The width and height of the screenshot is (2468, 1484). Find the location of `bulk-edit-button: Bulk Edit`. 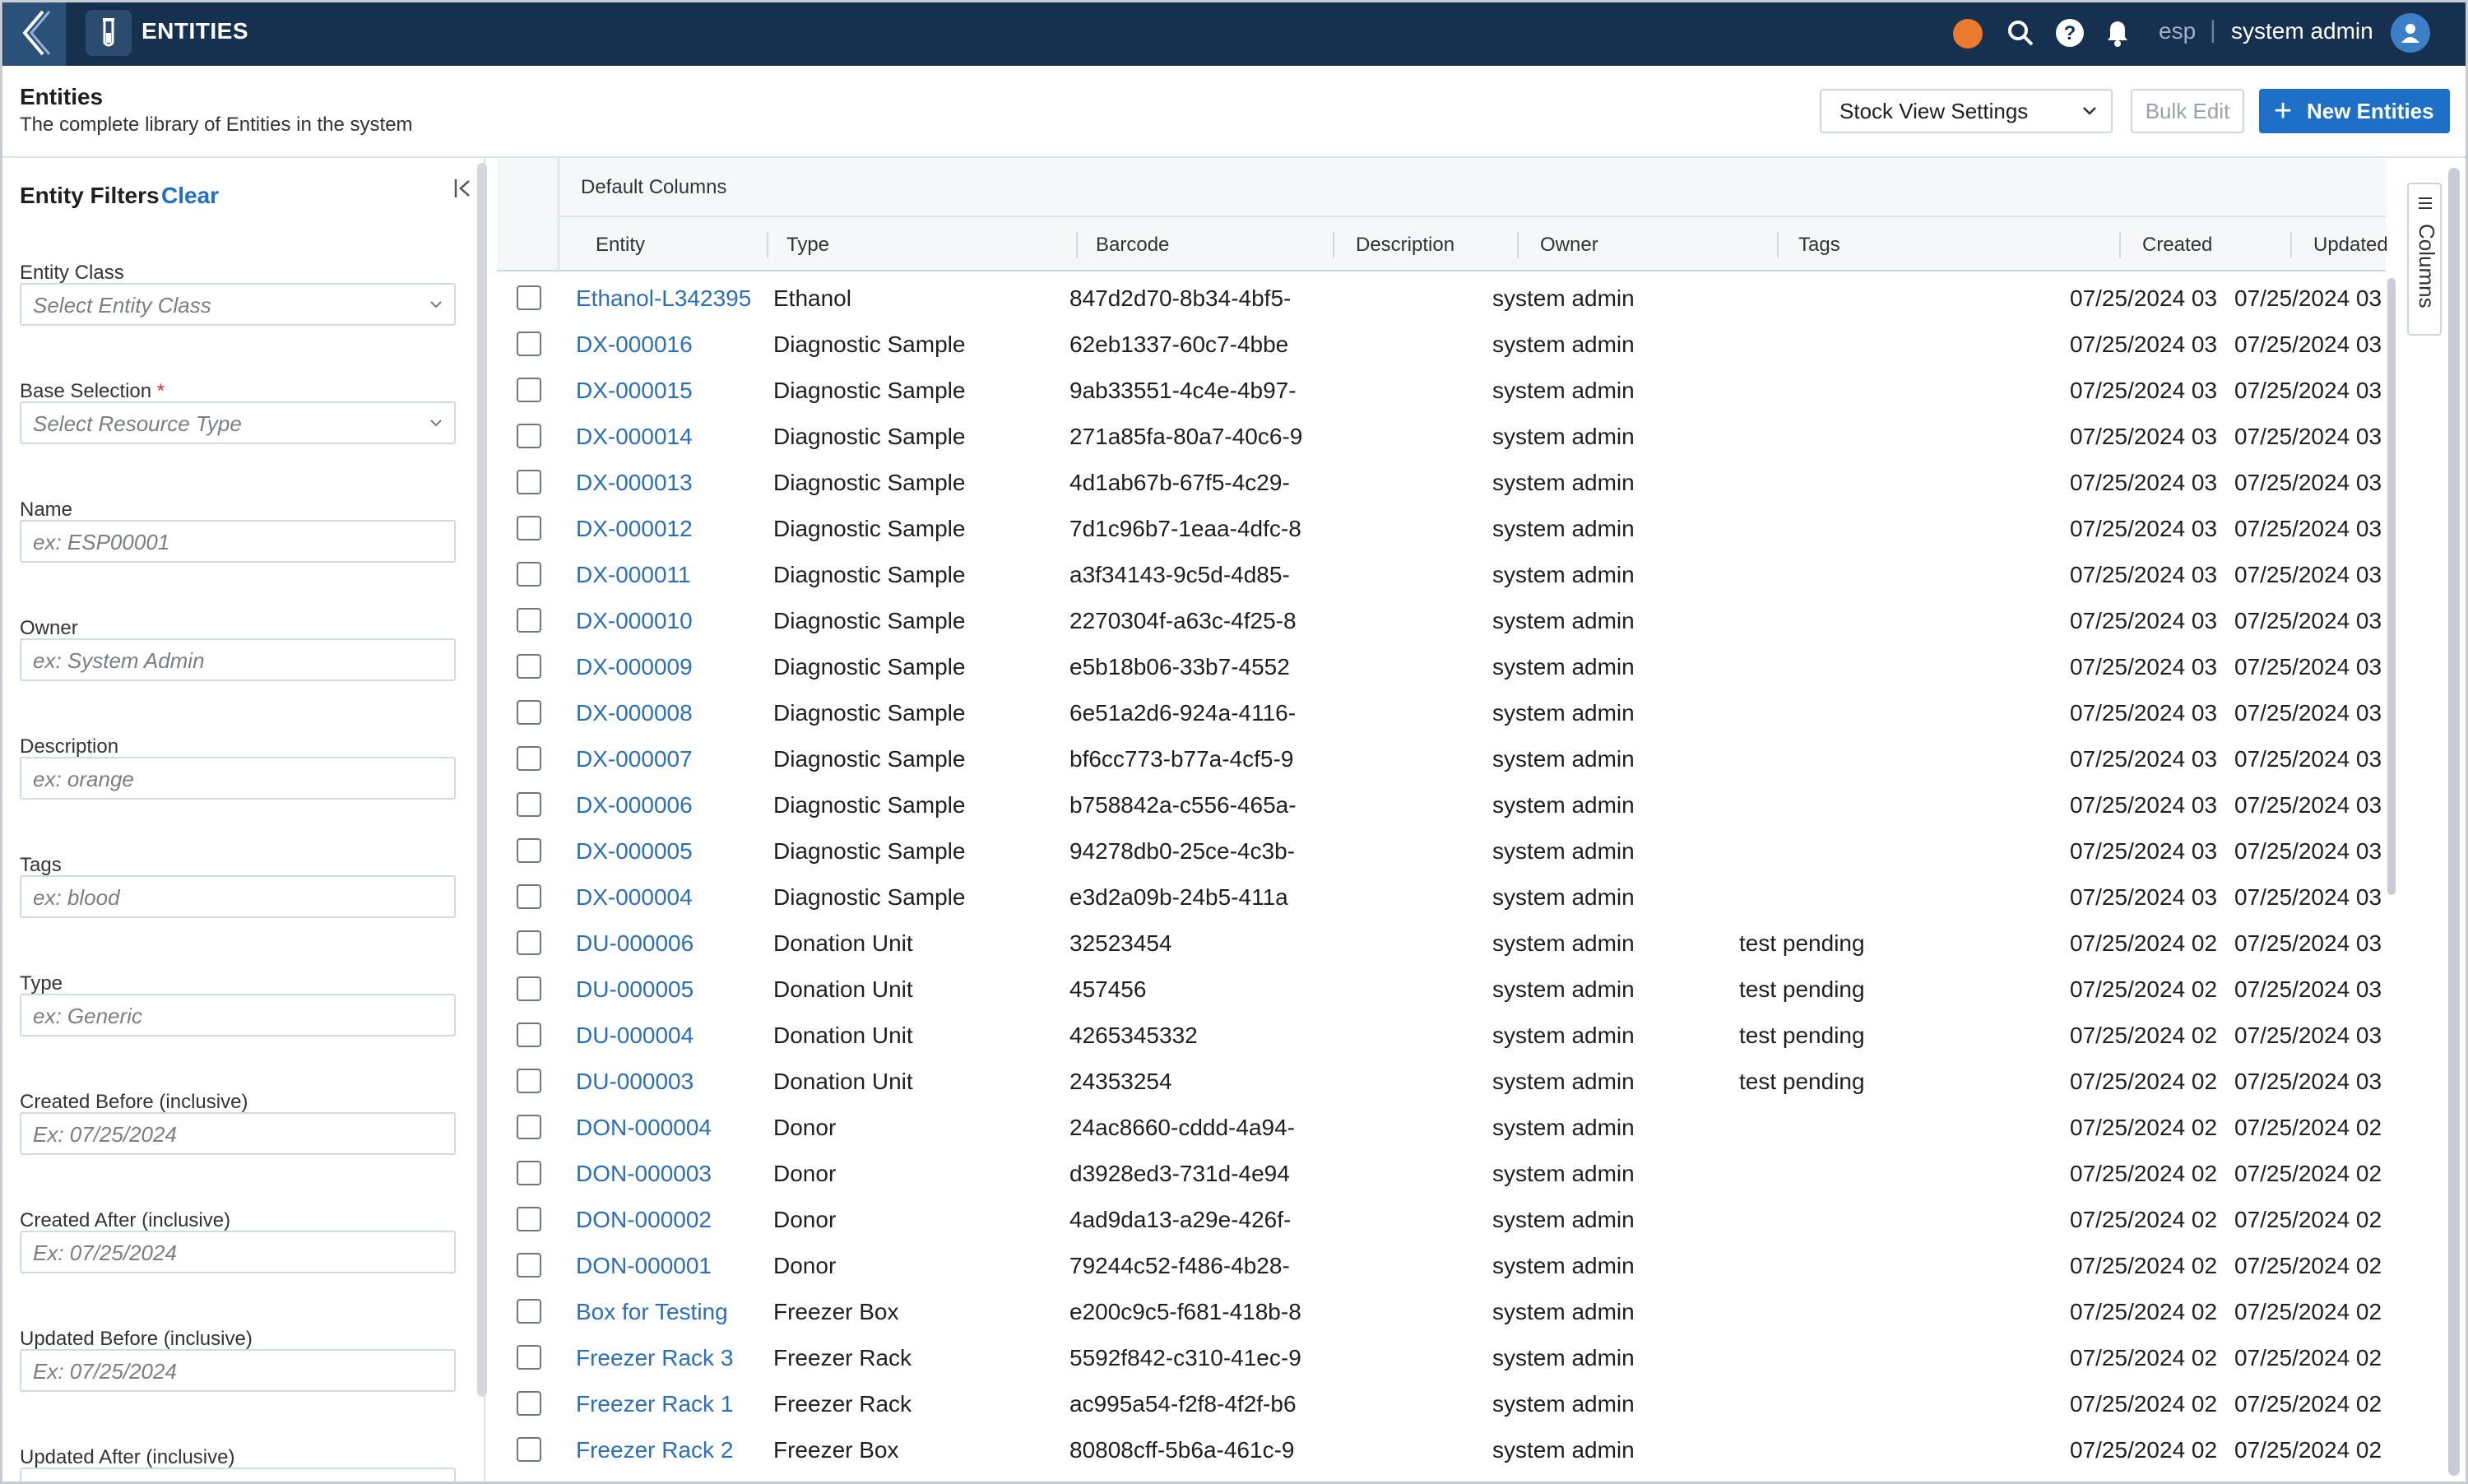

bulk-edit-button: Bulk Edit is located at coordinates (2187, 111).